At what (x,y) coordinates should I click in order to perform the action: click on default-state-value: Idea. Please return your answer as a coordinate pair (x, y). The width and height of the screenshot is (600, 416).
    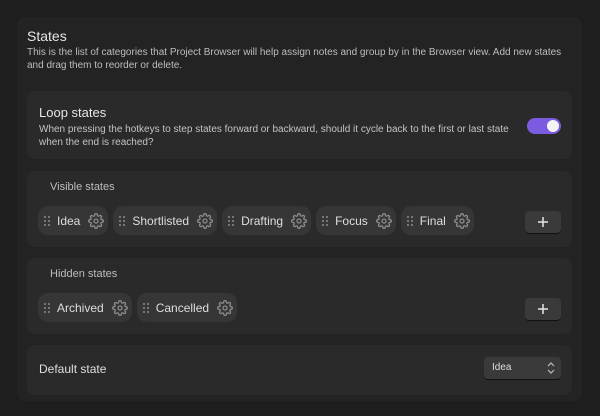
    Looking at the image, I should click on (502, 367).